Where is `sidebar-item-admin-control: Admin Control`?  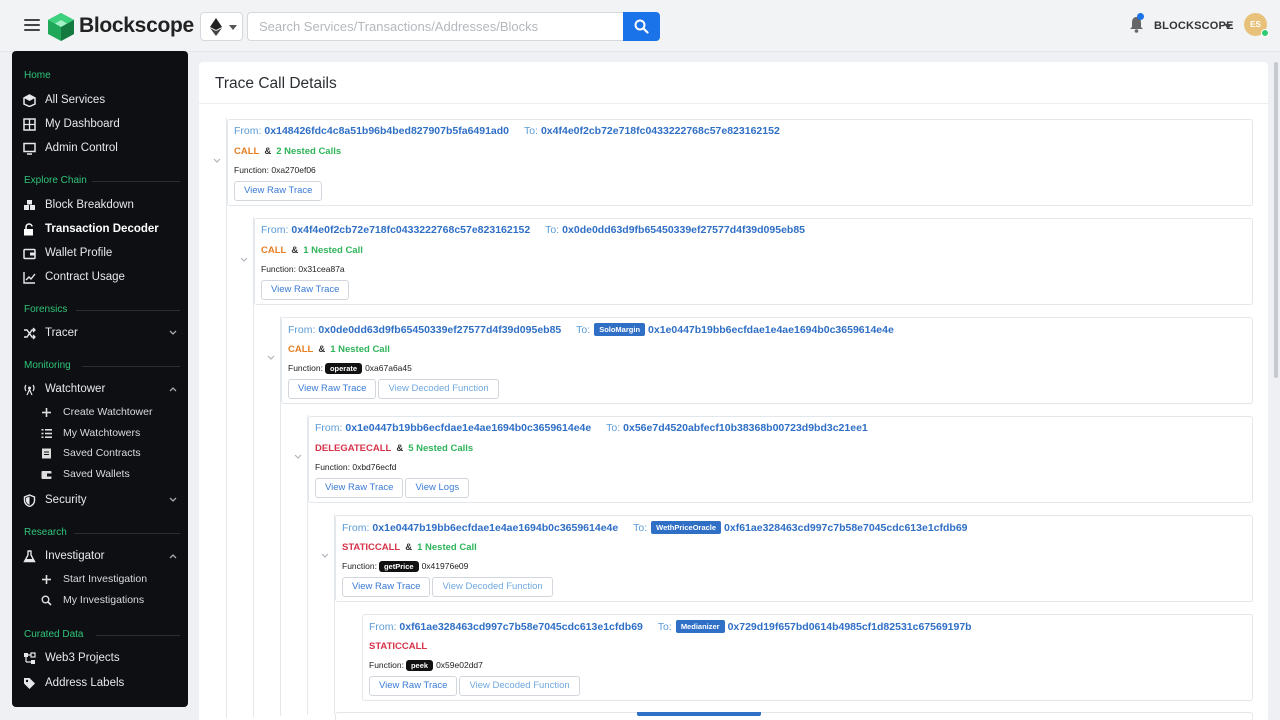 sidebar-item-admin-control: Admin Control is located at coordinates (103, 149).